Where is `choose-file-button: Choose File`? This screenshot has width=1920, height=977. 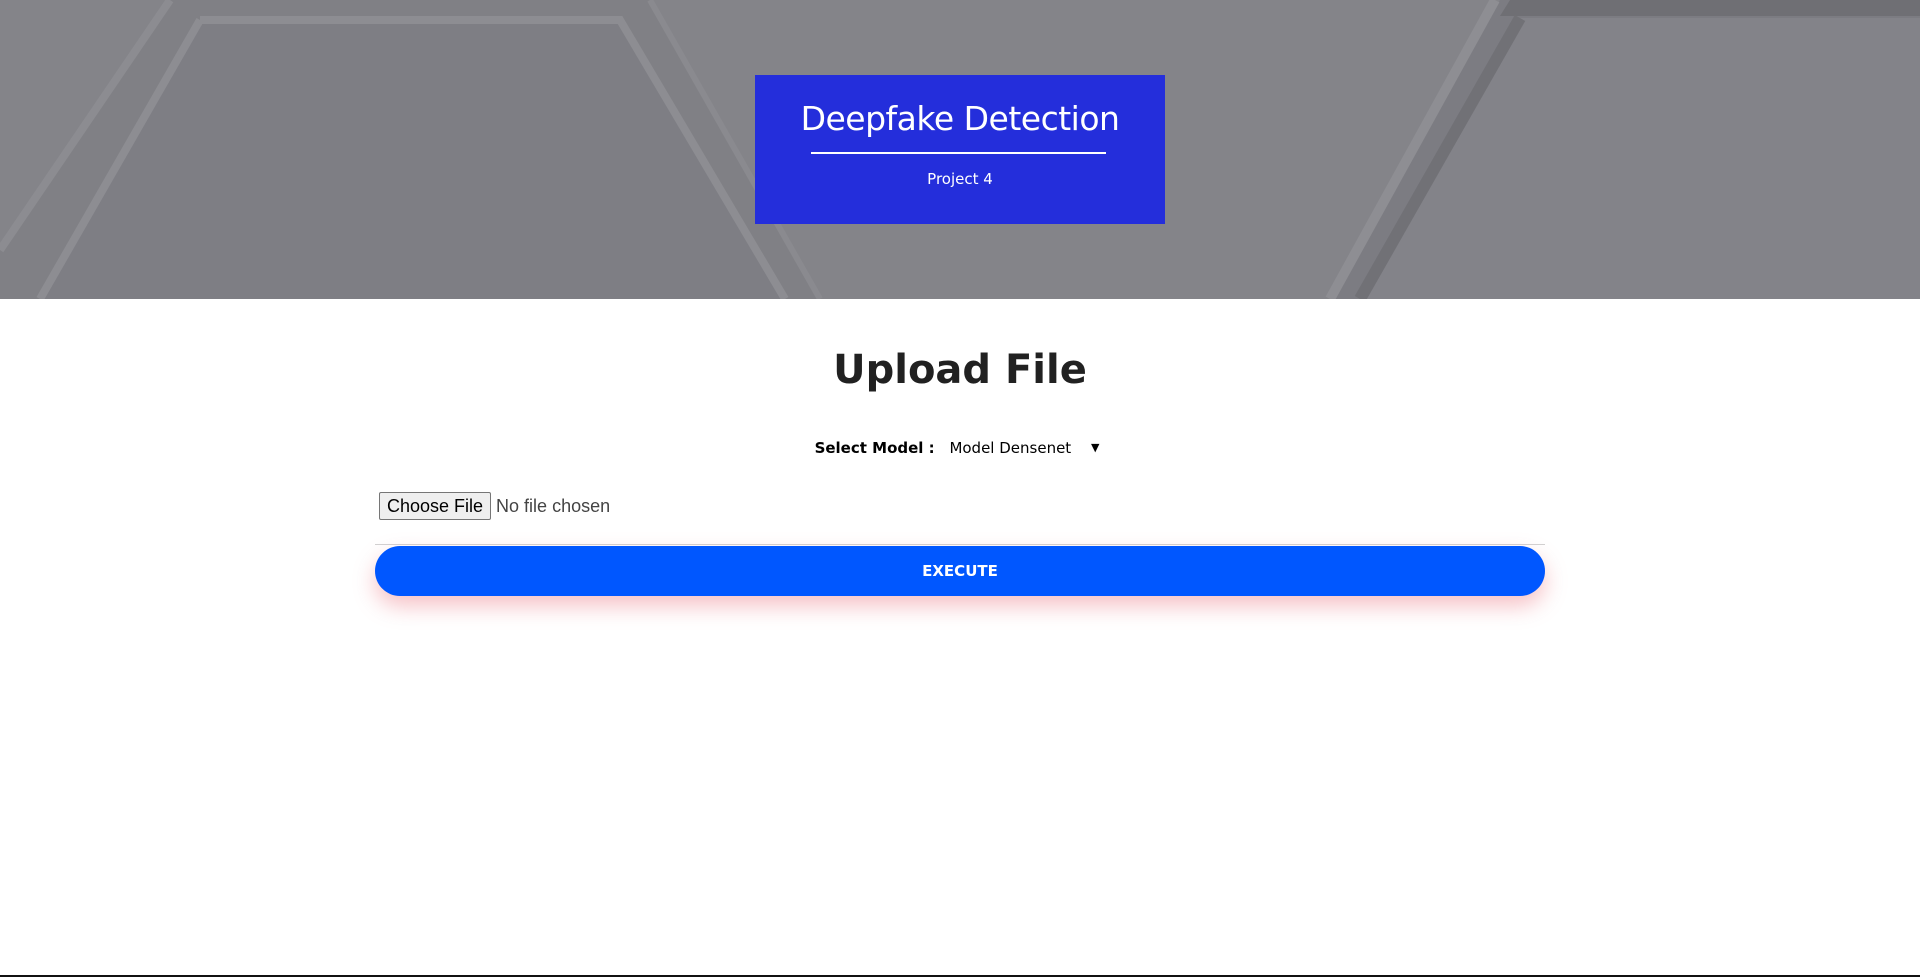 choose-file-button: Choose File is located at coordinates (435, 506).